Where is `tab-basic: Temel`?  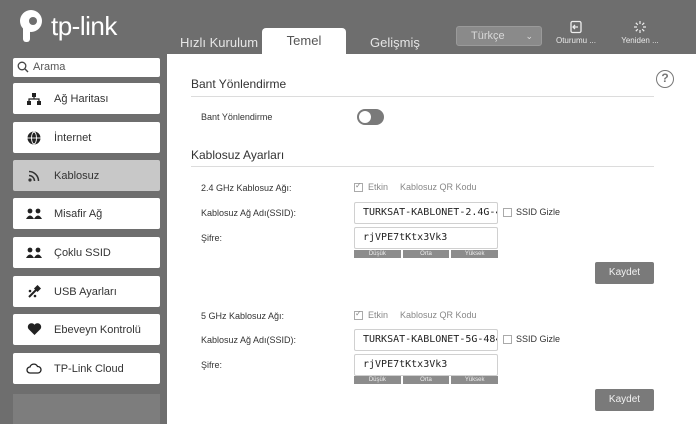
tab-basic: Temel is located at coordinates (304, 41).